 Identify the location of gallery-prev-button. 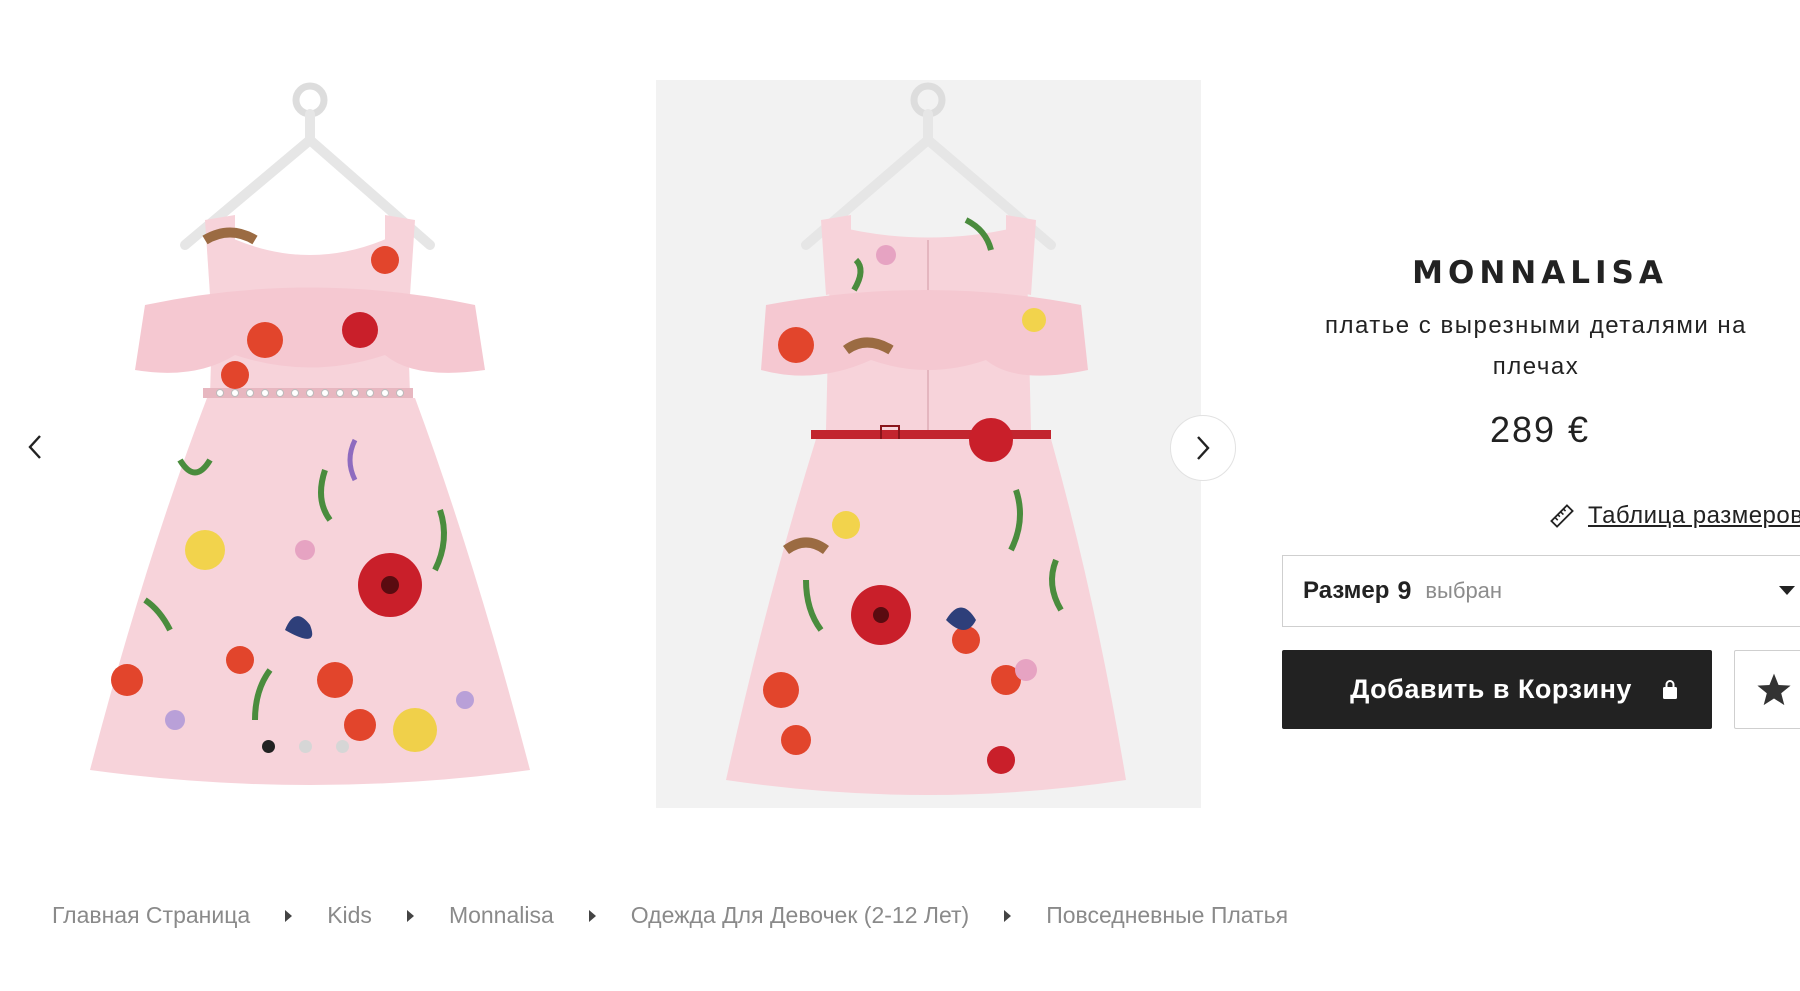
(35, 447).